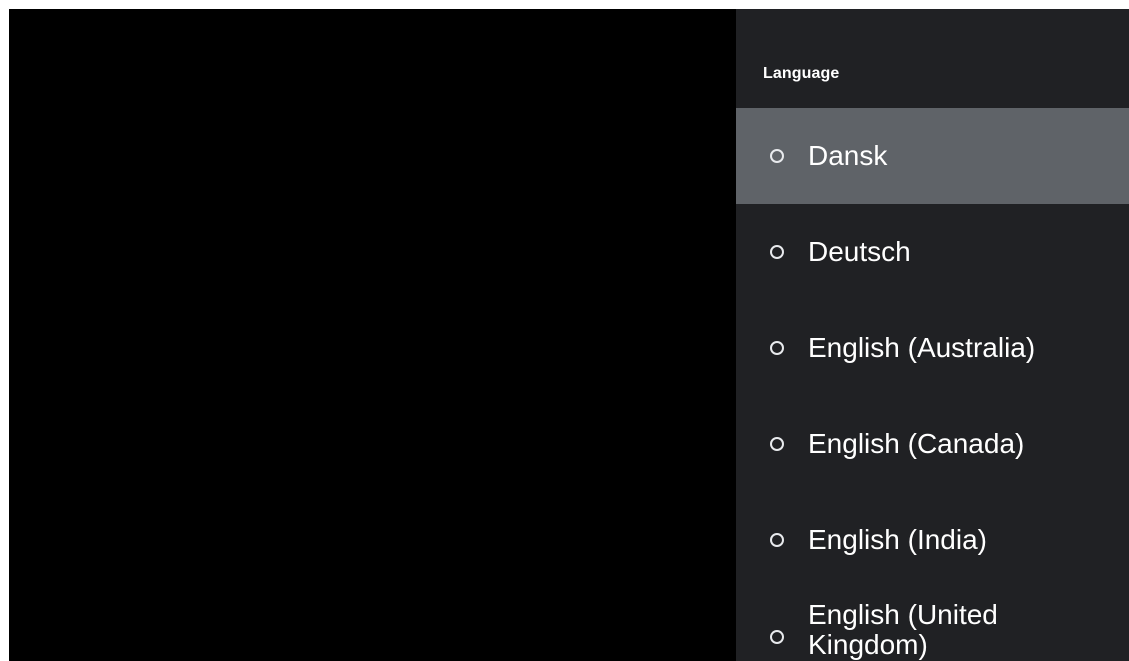 This screenshot has height=661, width=1129. Describe the element at coordinates (916, 443) in the screenshot. I see `language-item-label: English (Canada)` at that location.